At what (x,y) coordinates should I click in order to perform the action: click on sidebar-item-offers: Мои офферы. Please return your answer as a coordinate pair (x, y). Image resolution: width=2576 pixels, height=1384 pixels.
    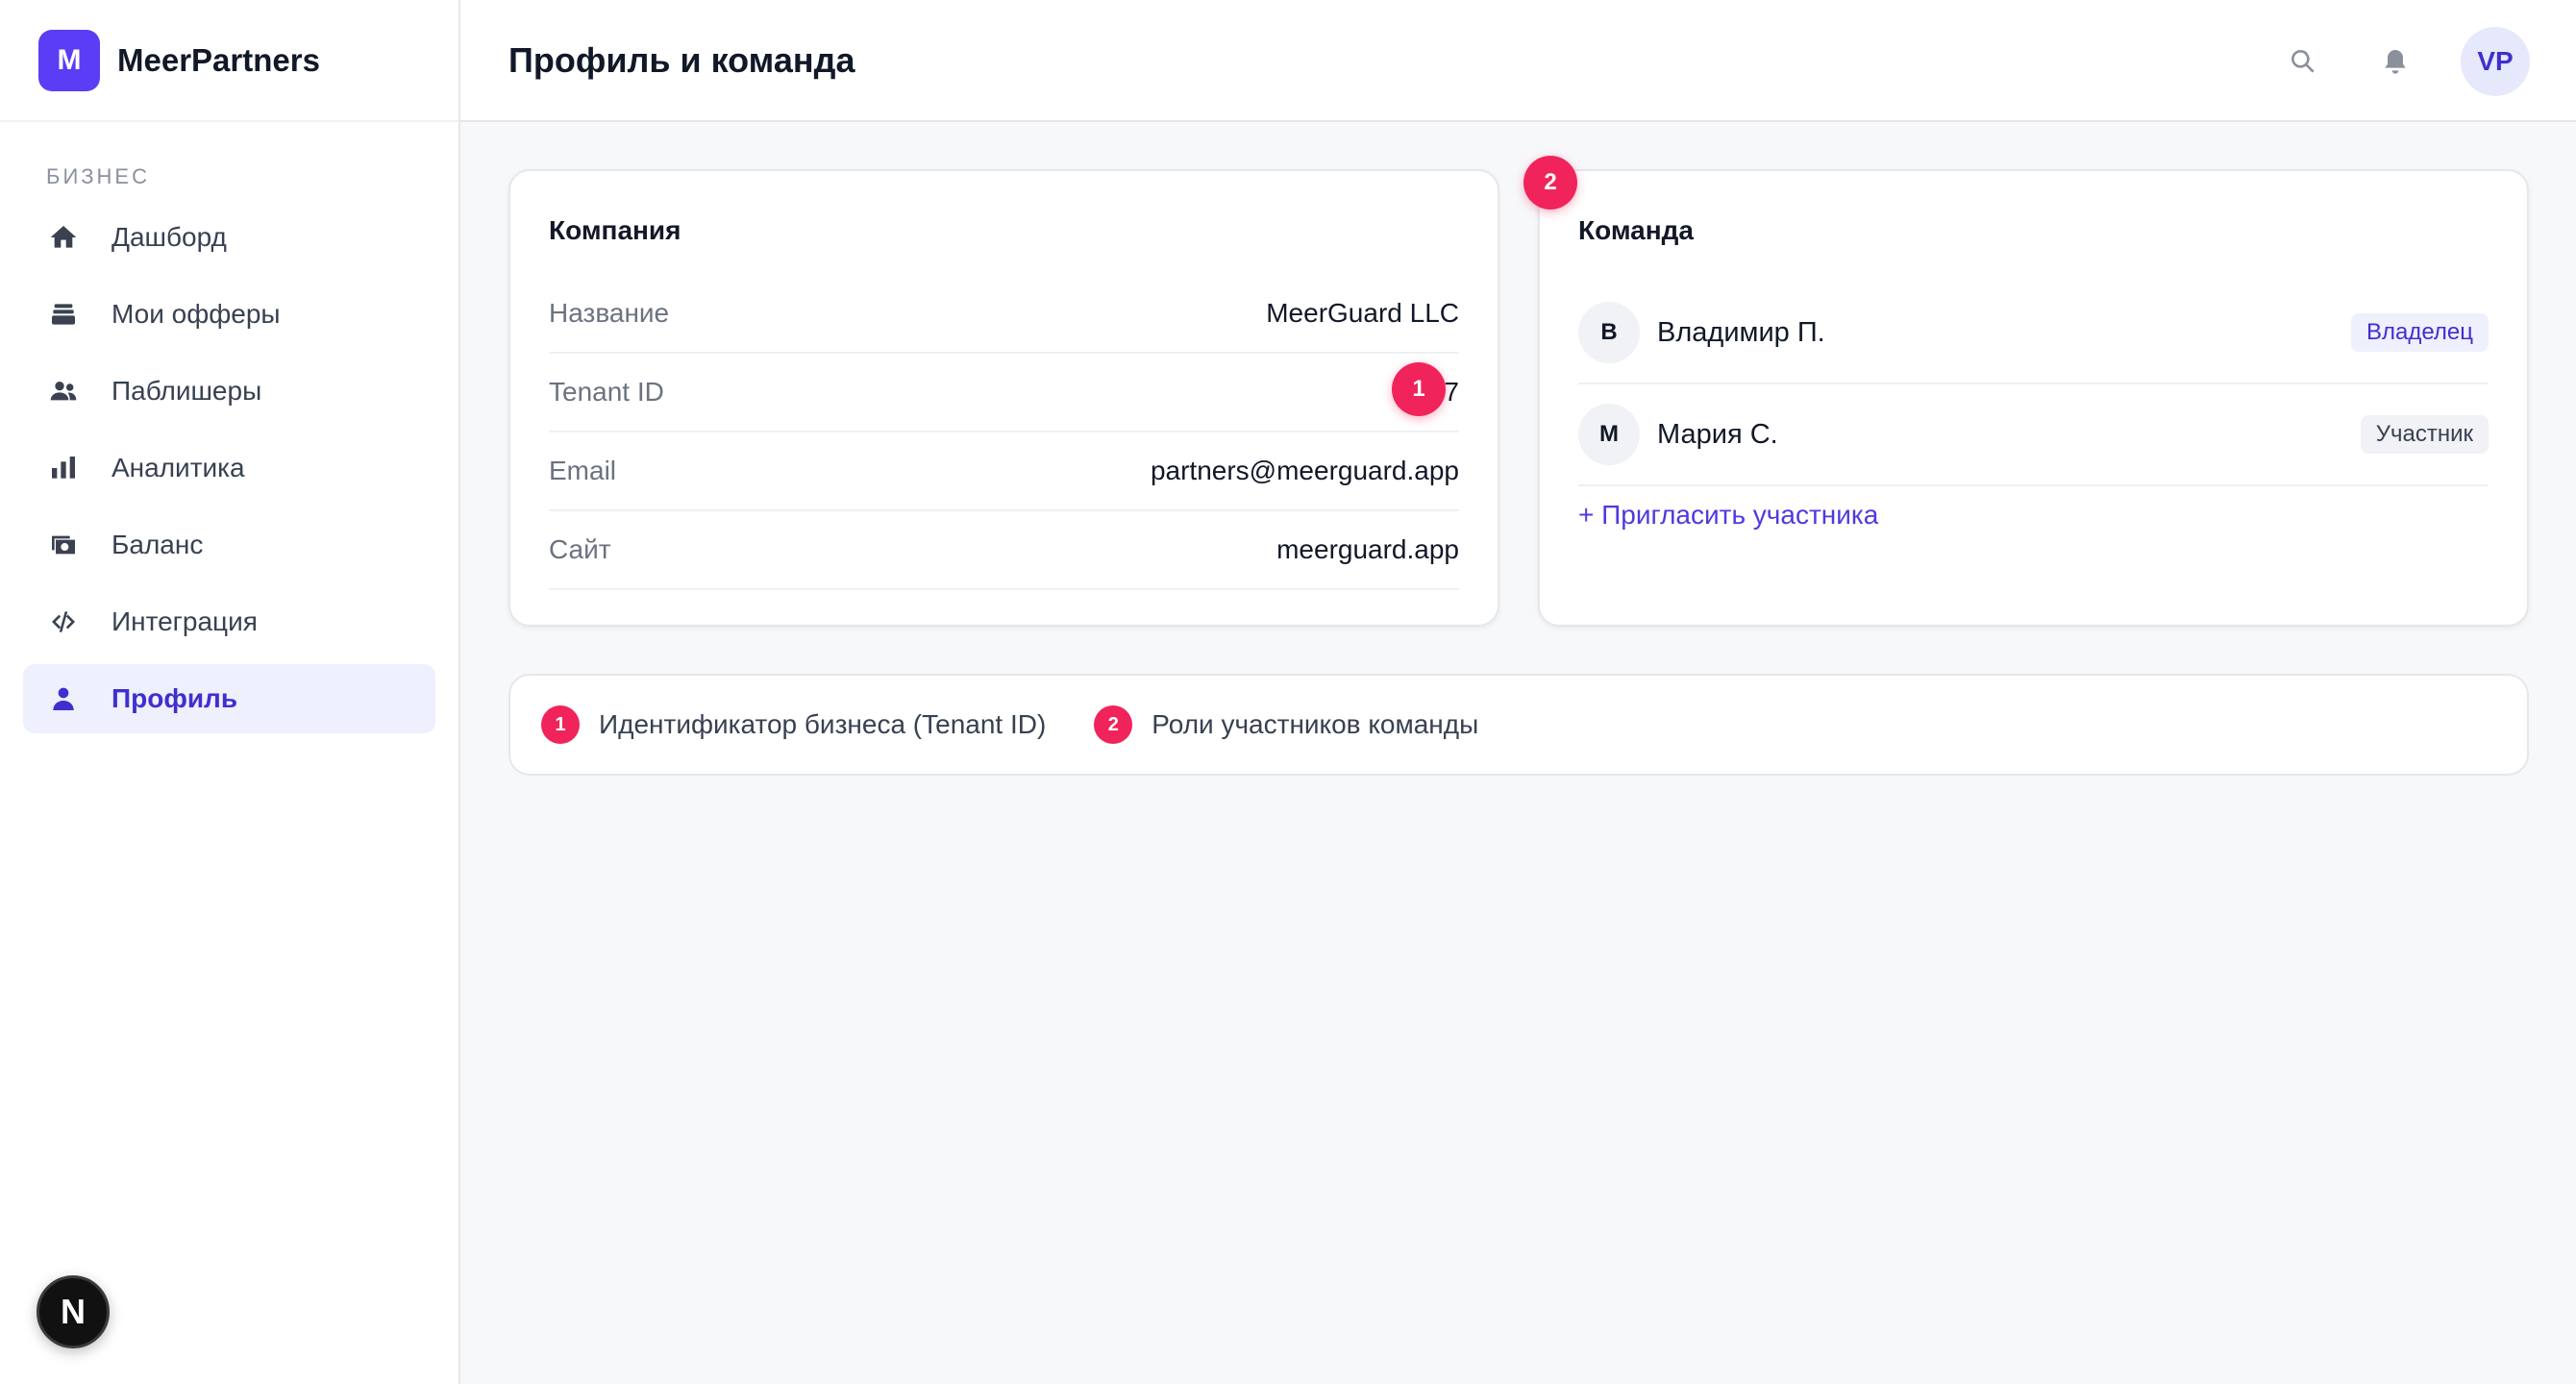
    Looking at the image, I should click on (229, 314).